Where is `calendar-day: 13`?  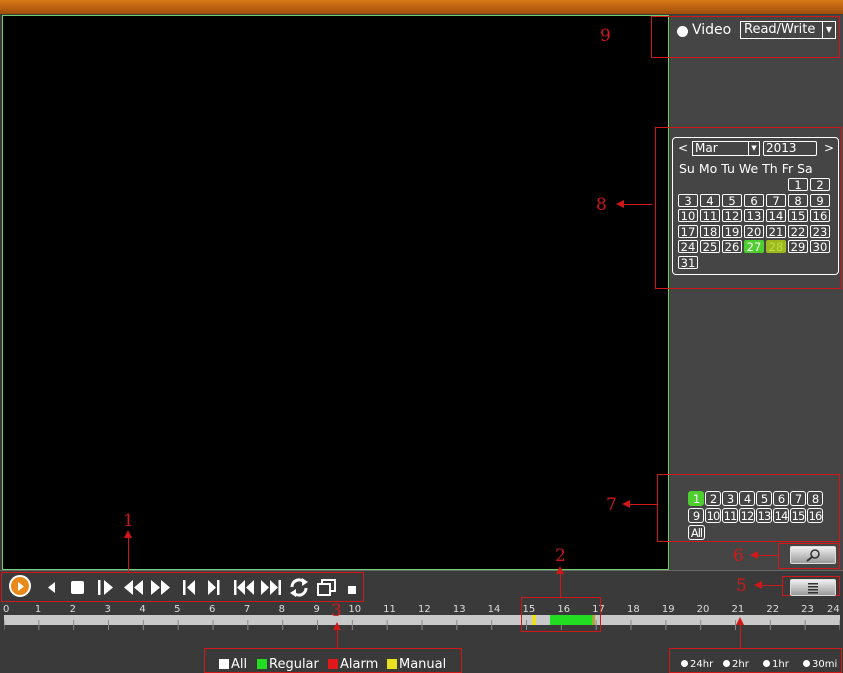
calendar-day: 13 is located at coordinates (754, 215).